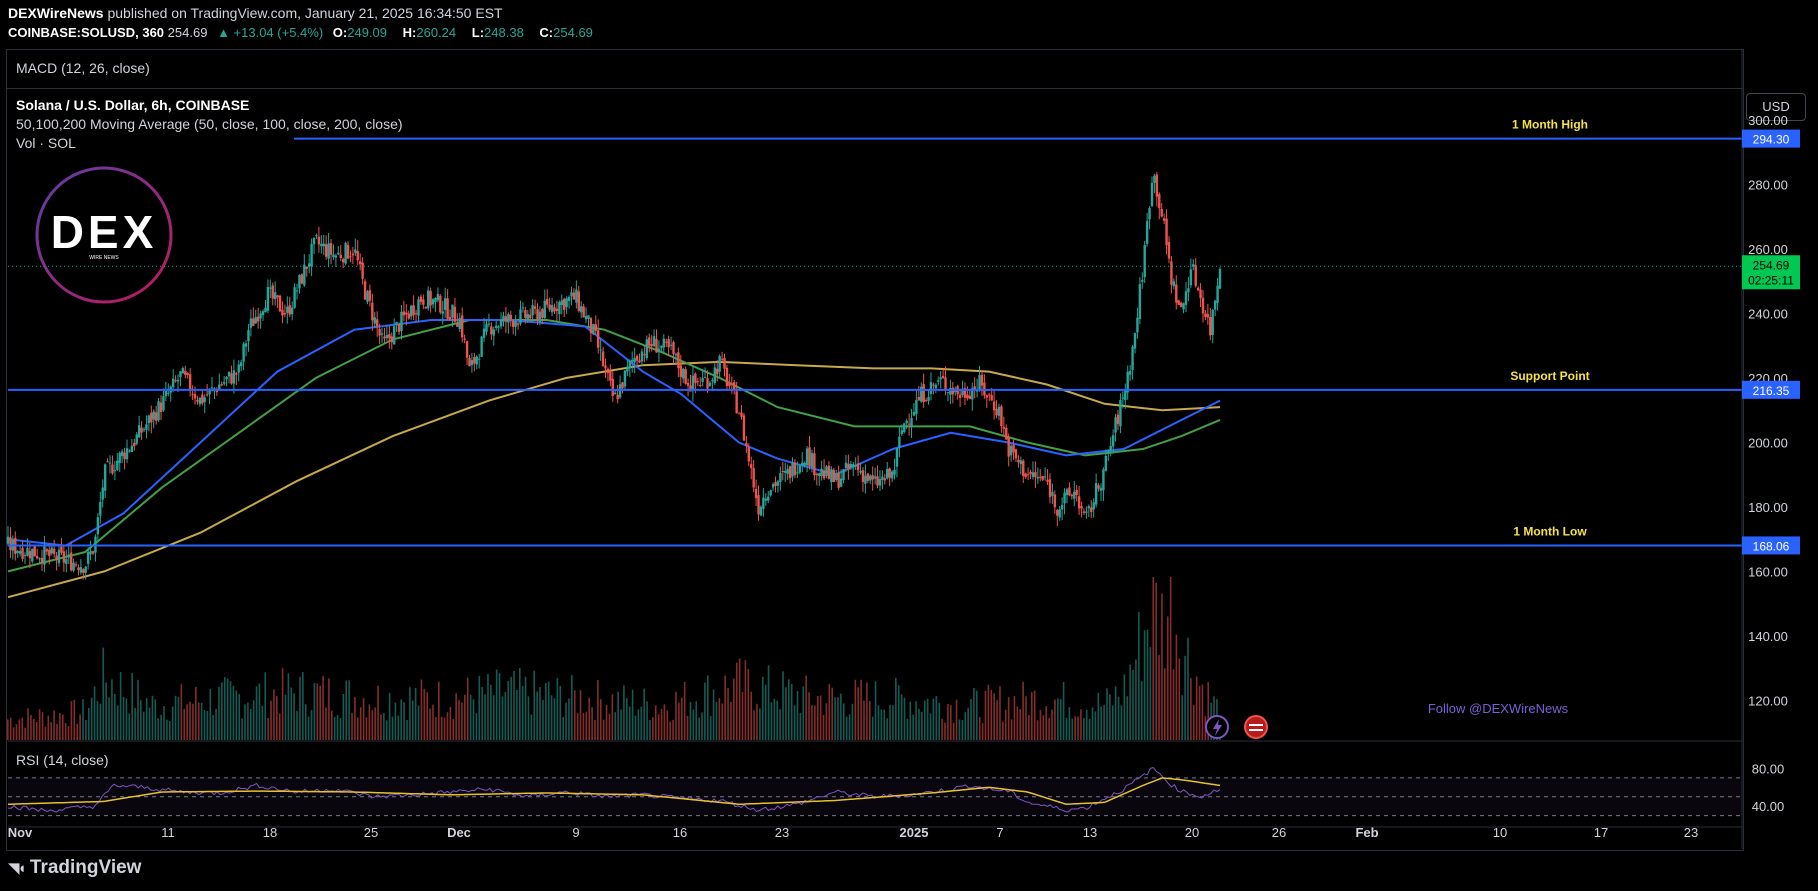 This screenshot has height=891, width=1818. What do you see at coordinates (17, 868) in the screenshot?
I see `tradingview-icon: ◥◖` at bounding box center [17, 868].